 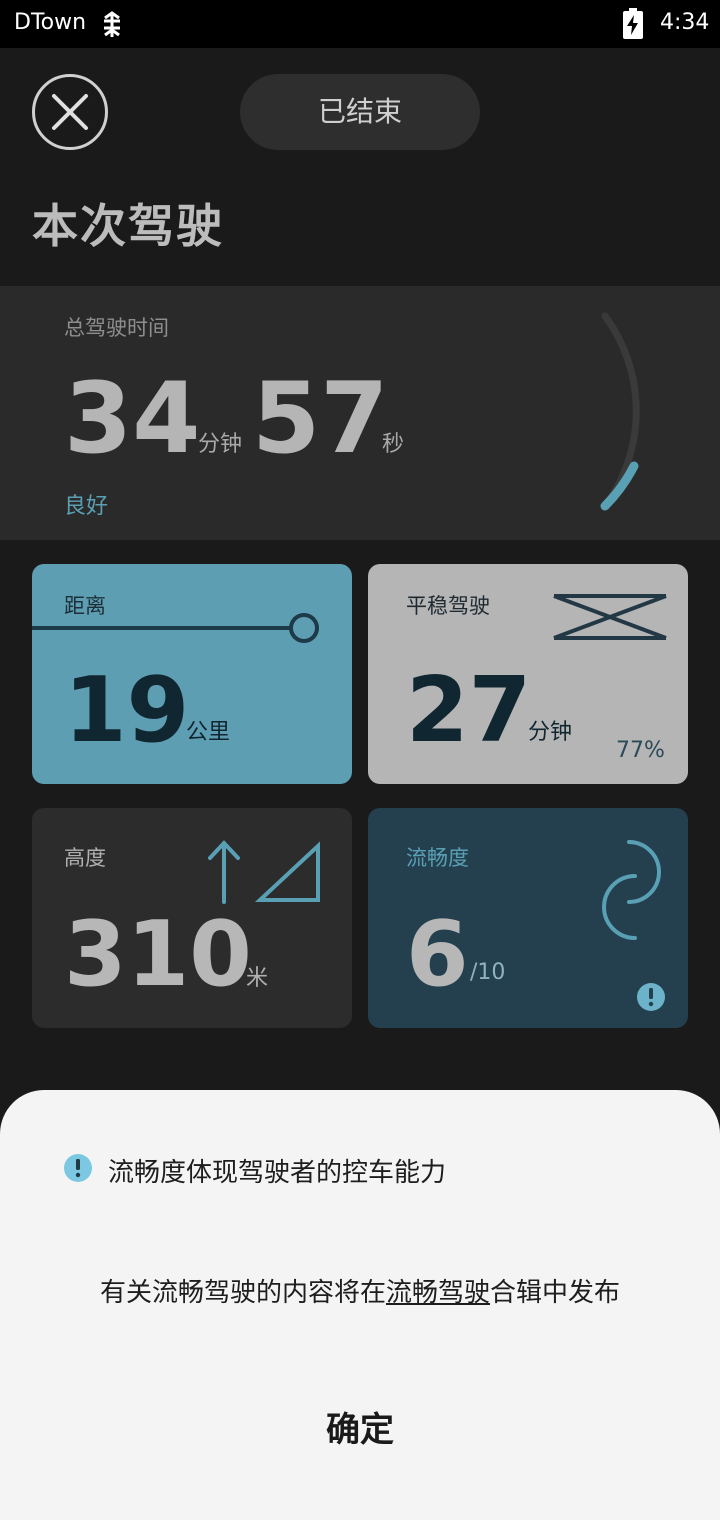 What do you see at coordinates (631, 890) in the screenshot?
I see `fluency-swirl-icon` at bounding box center [631, 890].